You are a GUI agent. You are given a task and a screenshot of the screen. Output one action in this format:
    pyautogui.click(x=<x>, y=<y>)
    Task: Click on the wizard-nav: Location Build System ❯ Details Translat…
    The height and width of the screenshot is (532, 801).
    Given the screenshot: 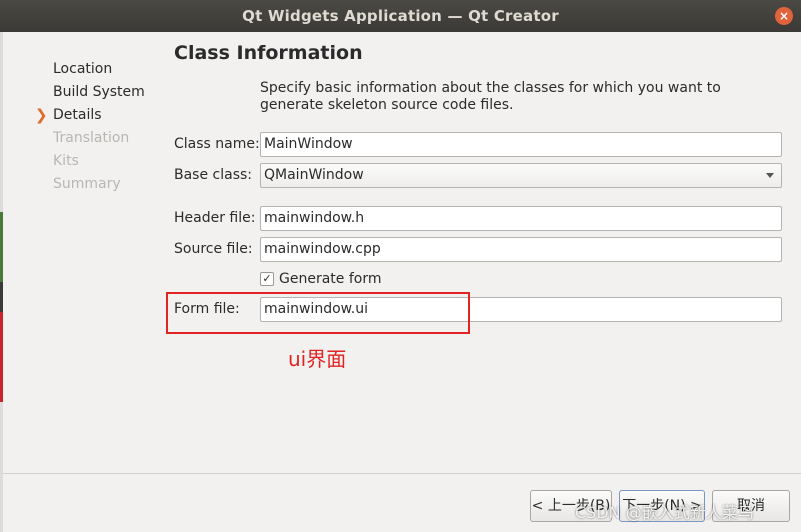 What is the action you would take?
    pyautogui.click(x=97, y=127)
    